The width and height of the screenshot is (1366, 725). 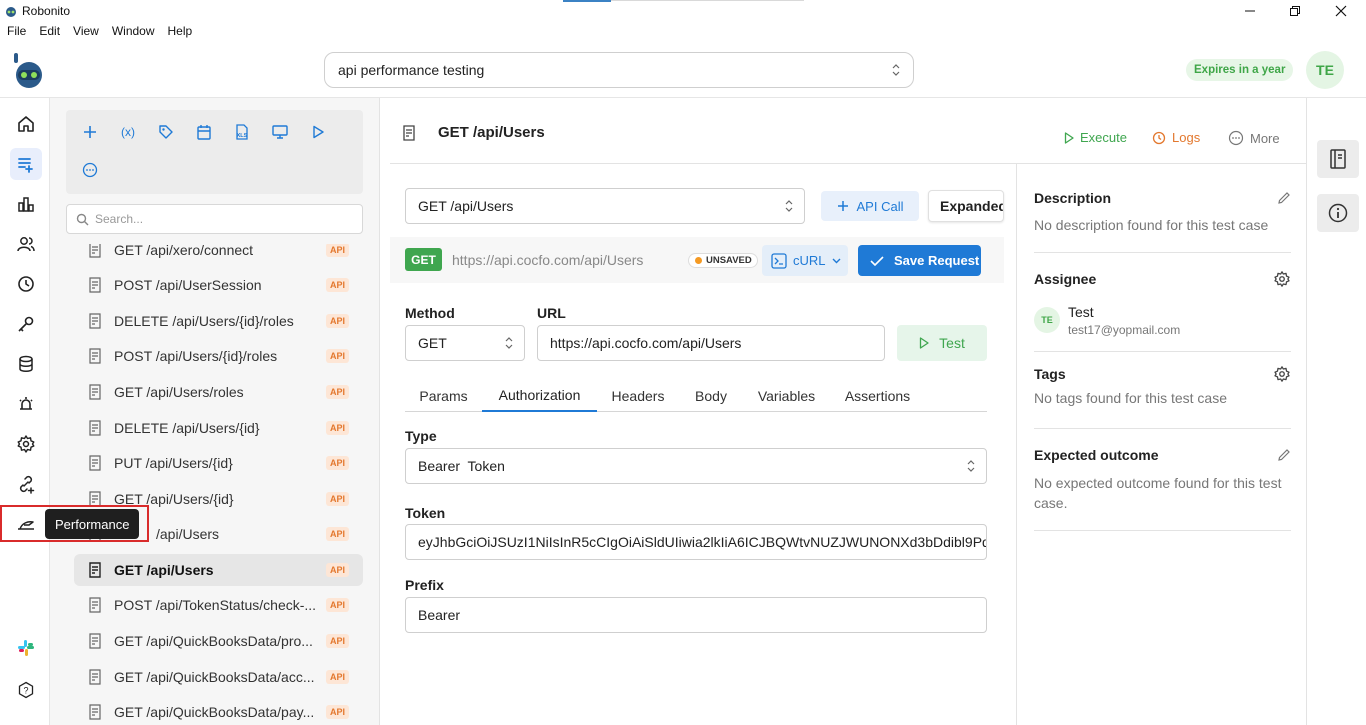 I want to click on execute-button: Execute, so click(x=1095, y=137).